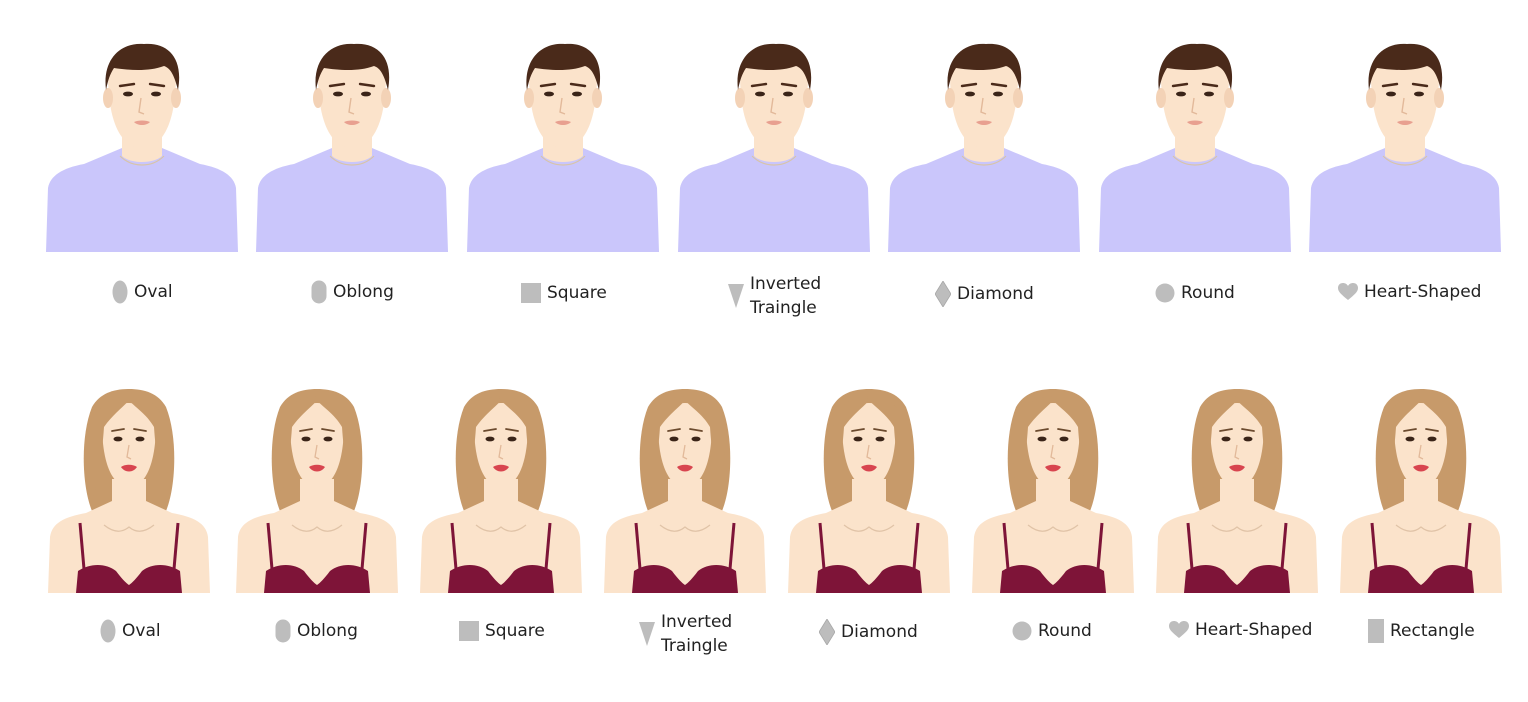 Image resolution: width=1528 pixels, height=702 pixels. Describe the element at coordinates (774, 147) in the screenshot. I see `male-figure-inverted-triangle` at that location.